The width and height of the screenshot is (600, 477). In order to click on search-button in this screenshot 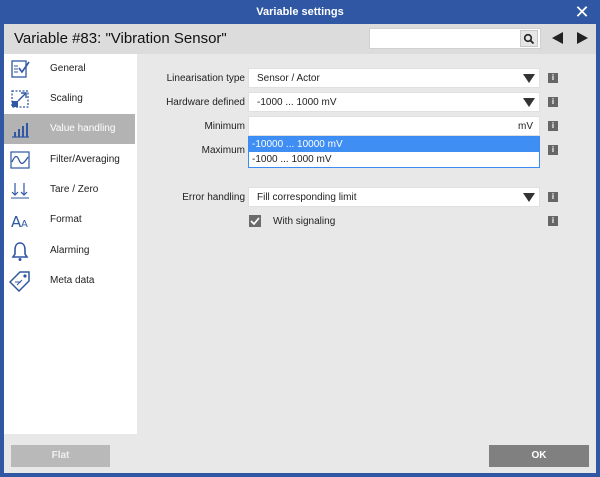, I will do `click(529, 38)`.